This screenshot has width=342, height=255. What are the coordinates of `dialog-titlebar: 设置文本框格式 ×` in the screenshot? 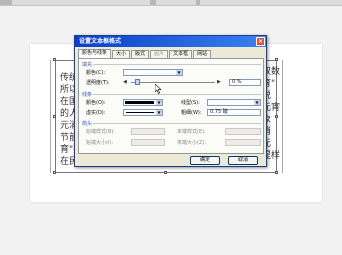 It's located at (170, 41).